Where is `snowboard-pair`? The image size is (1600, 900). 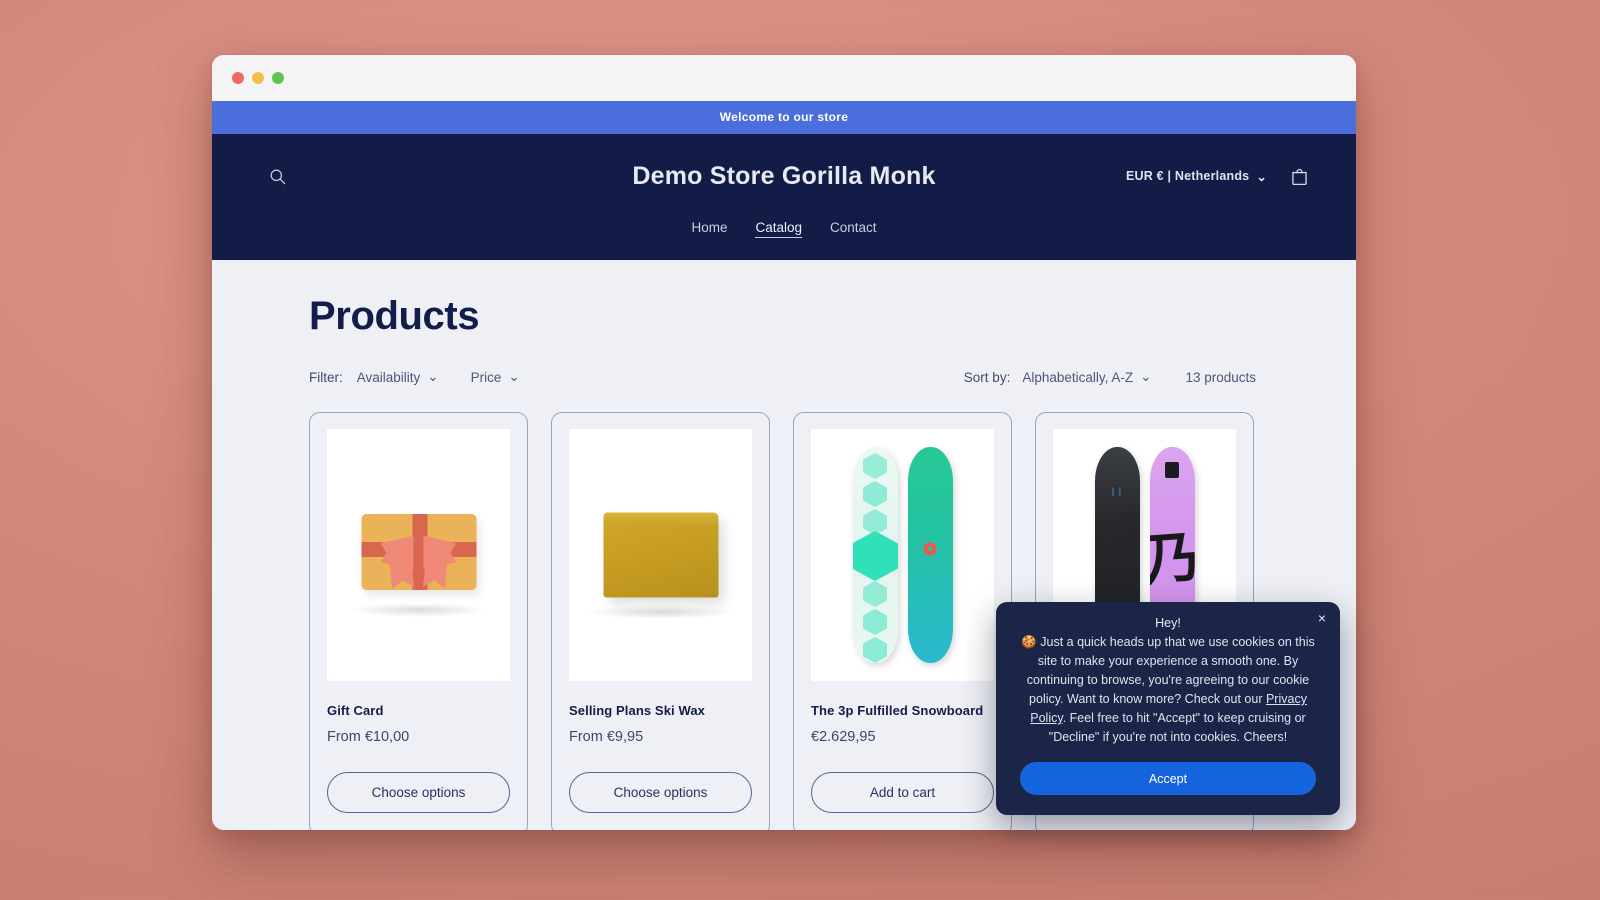
snowboard-pair is located at coordinates (902, 555).